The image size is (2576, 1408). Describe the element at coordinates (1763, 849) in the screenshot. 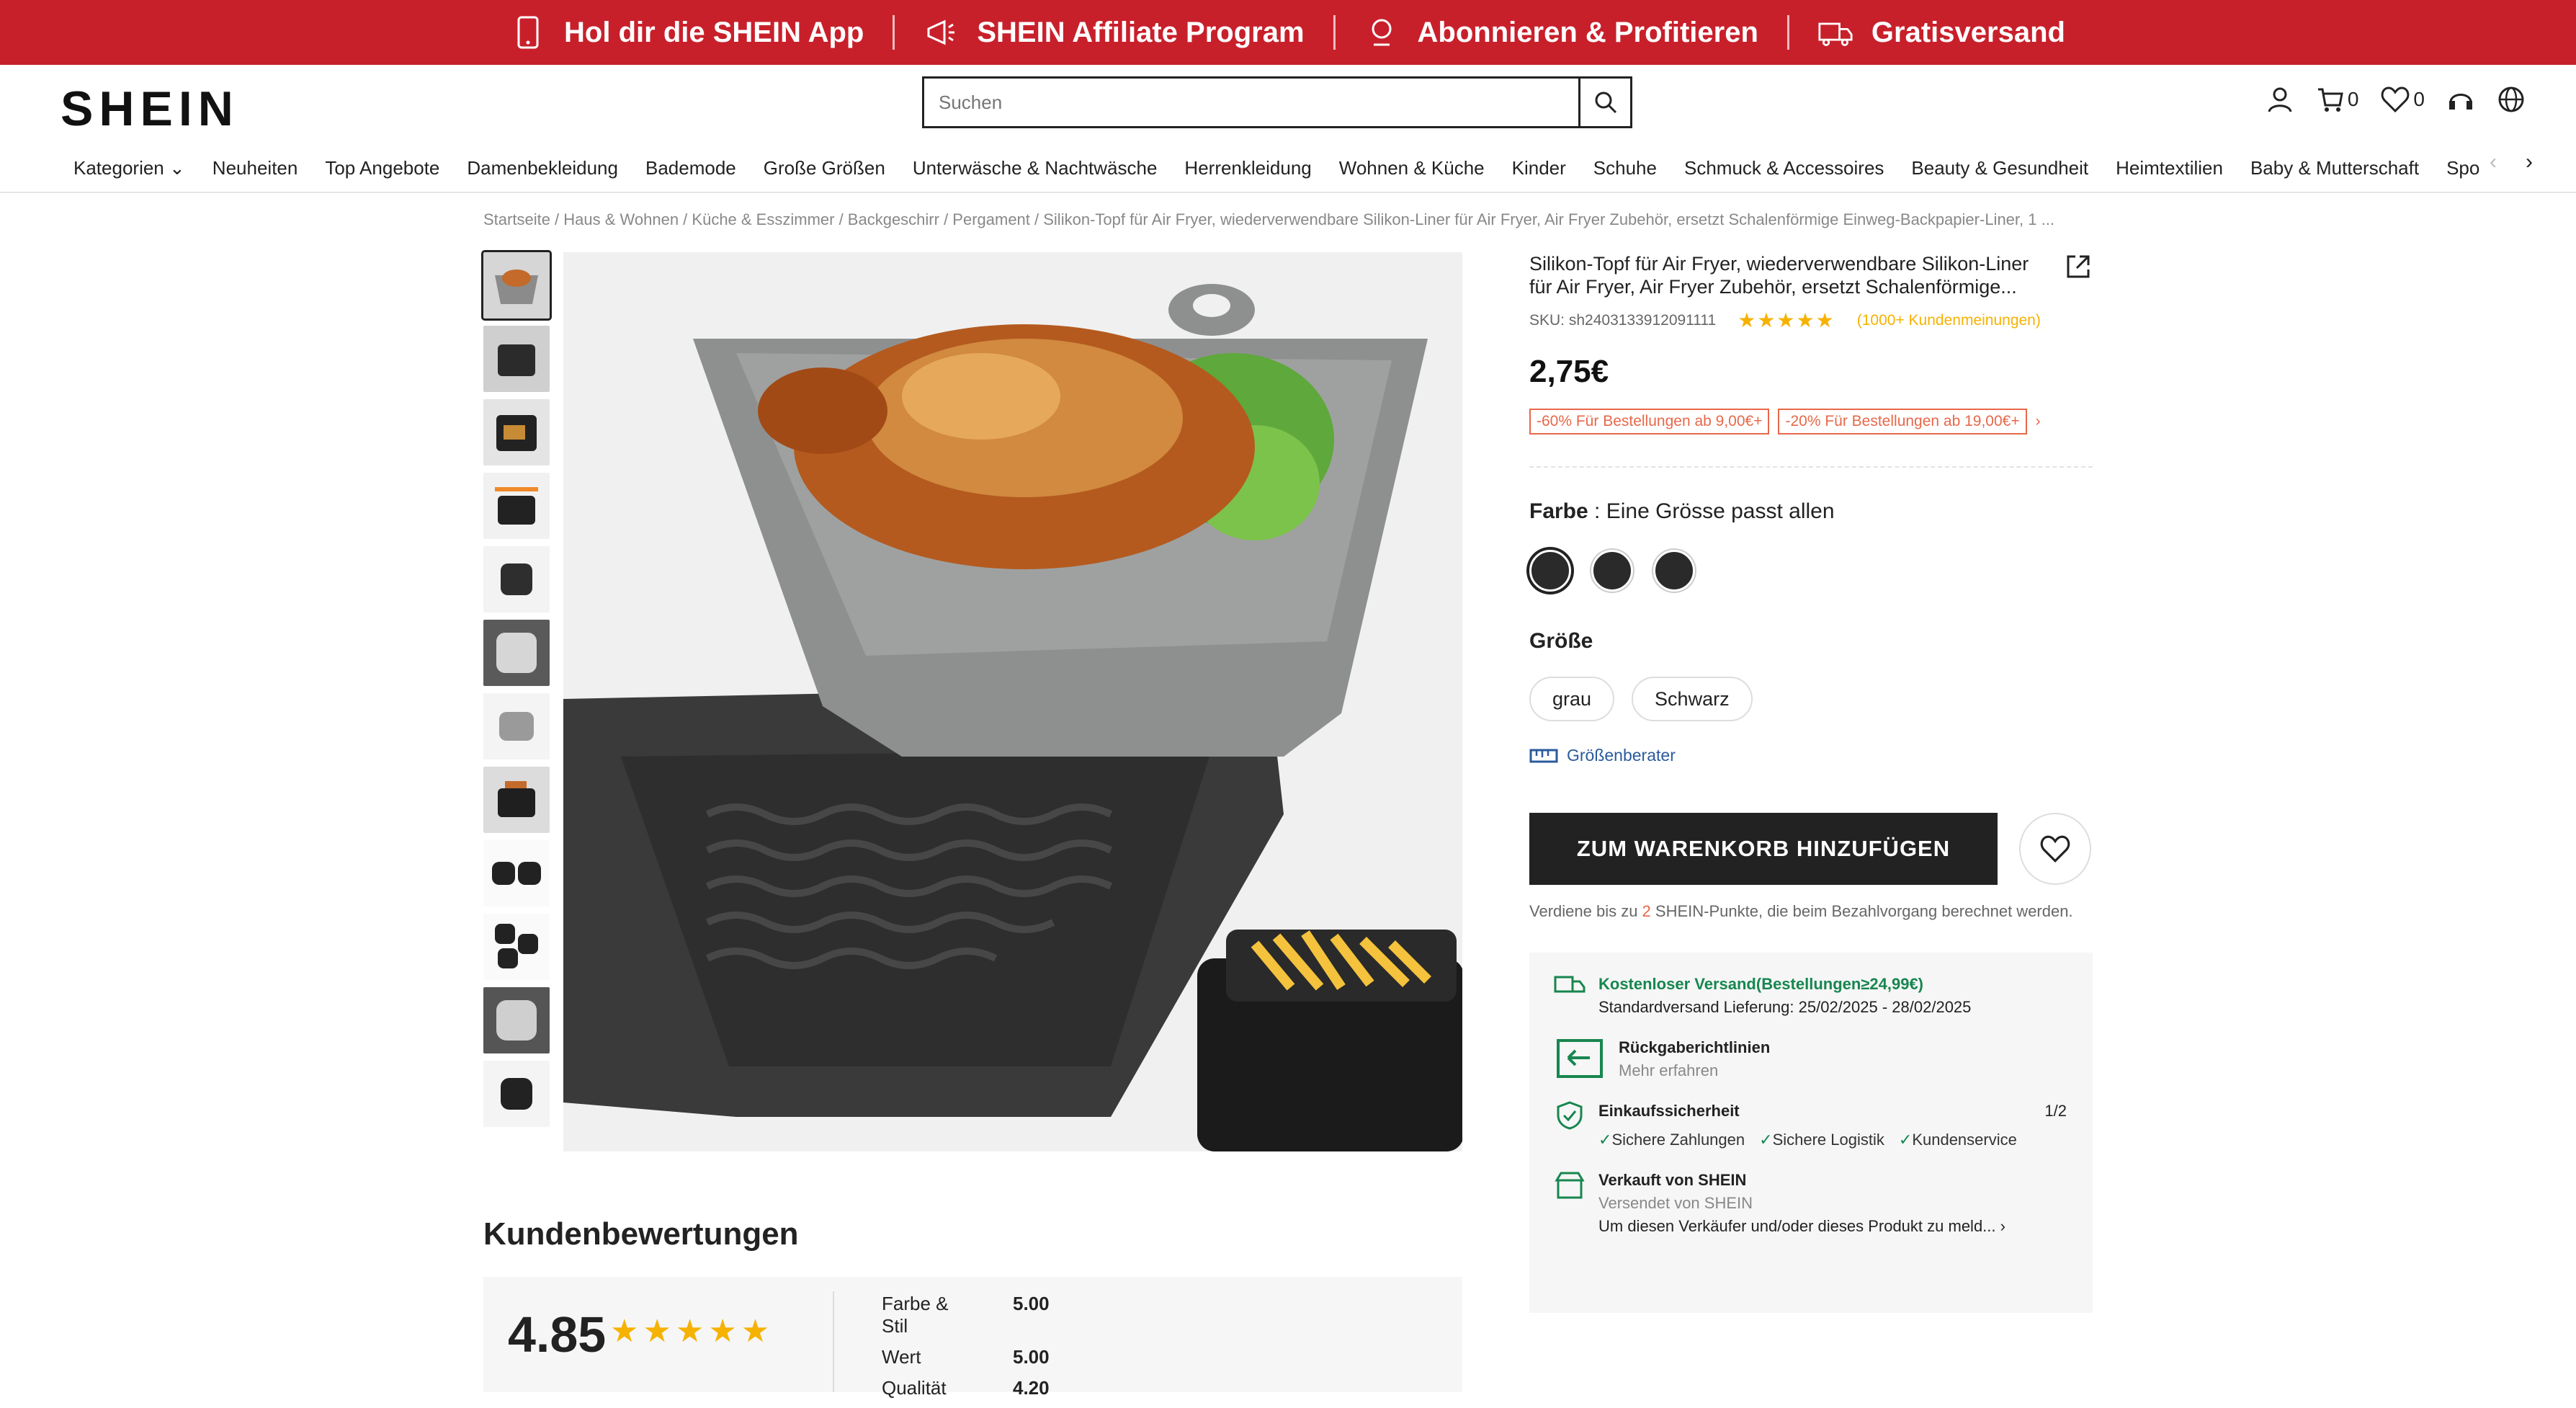

I see `add-to-cart-button: ZUM WARENKORB HINZUFÜGEN` at that location.